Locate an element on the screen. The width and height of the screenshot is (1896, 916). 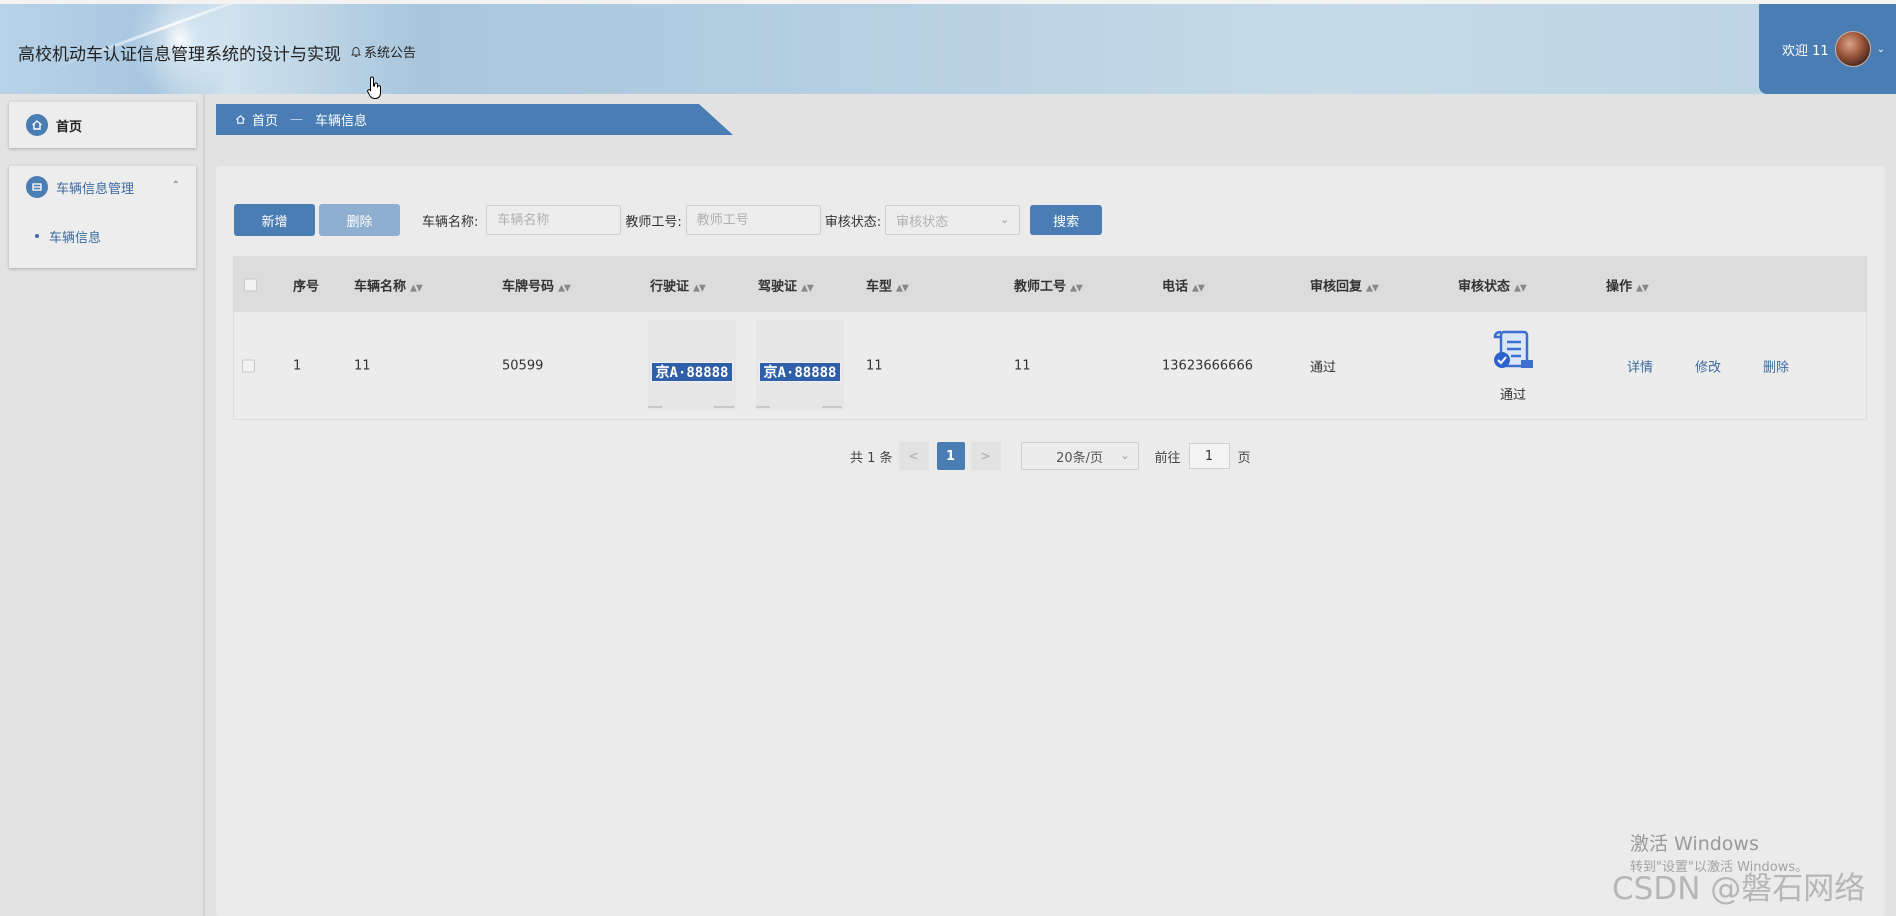
pagination: 共 1 条 < 1 > 20条/页 ⌄ 前往 页 is located at coordinates (1050, 456).